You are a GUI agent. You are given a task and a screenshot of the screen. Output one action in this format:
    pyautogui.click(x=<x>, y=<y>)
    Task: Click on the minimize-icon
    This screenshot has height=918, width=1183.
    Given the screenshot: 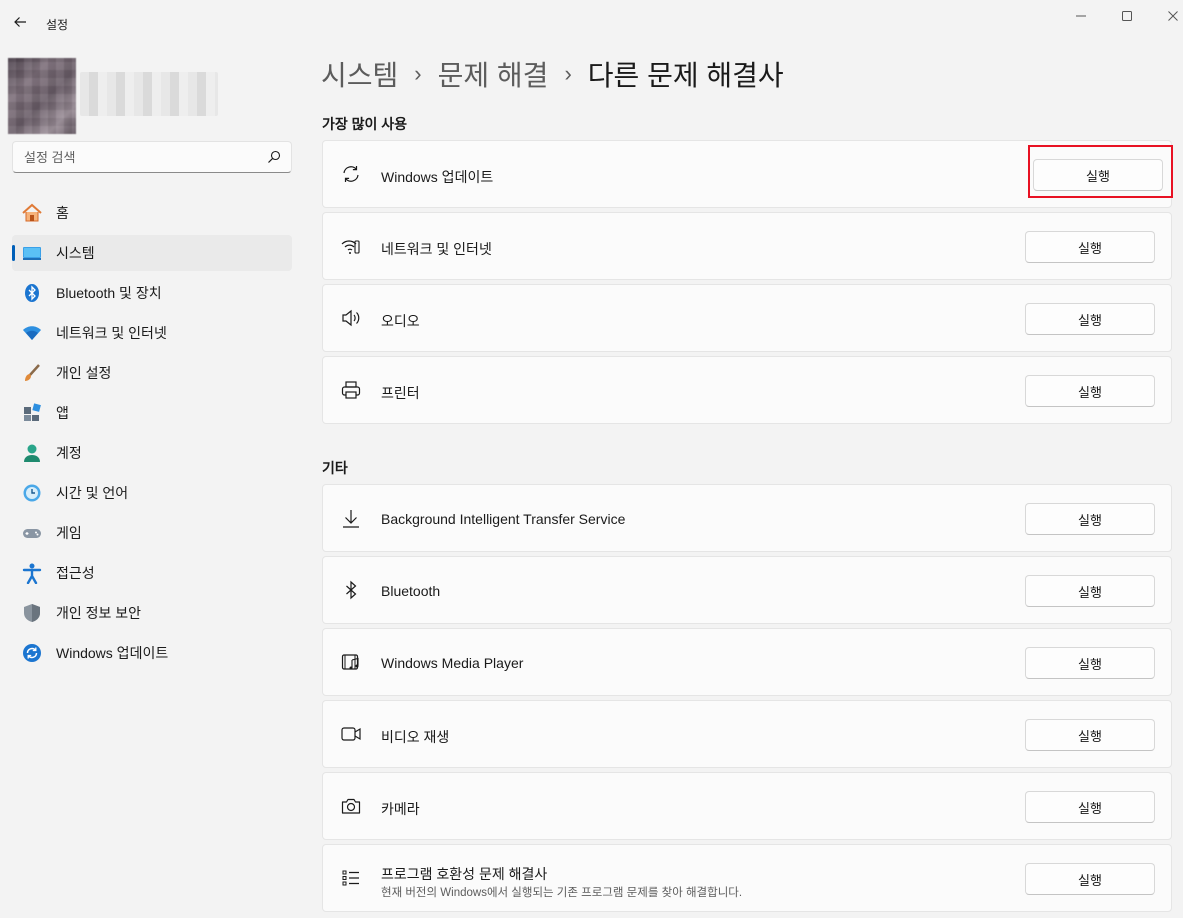 What is the action you would take?
    pyautogui.click(x=1081, y=16)
    